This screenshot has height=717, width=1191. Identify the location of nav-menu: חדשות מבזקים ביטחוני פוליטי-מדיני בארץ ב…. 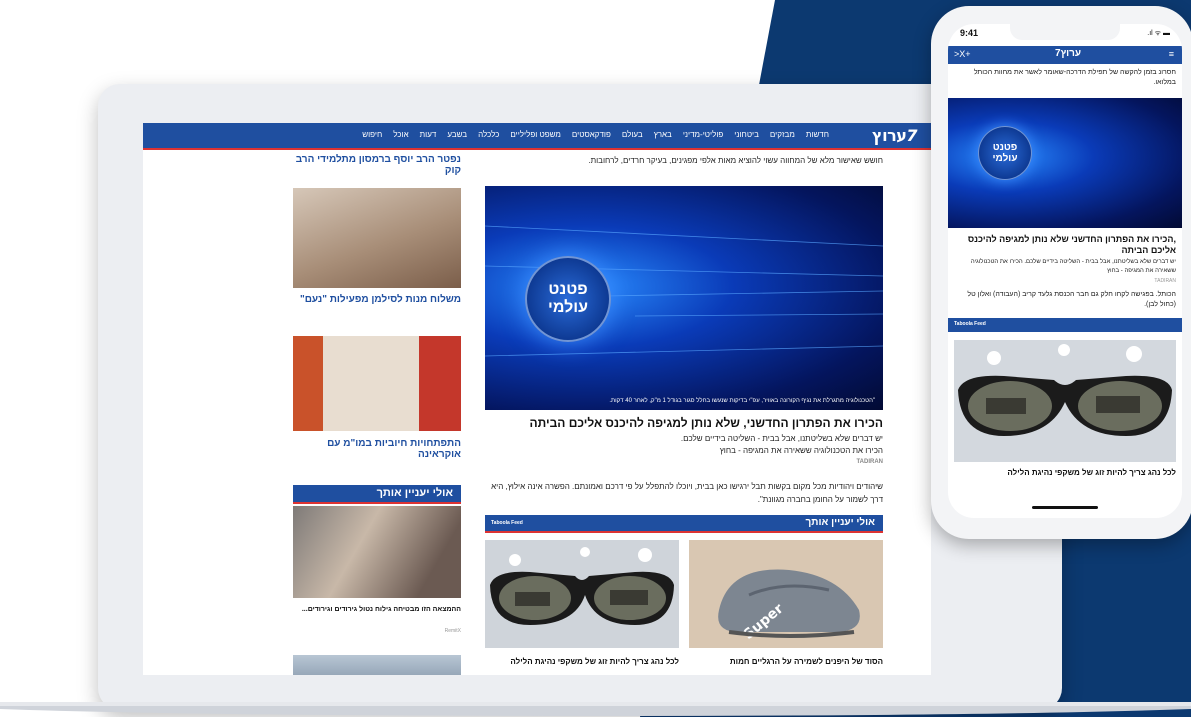
(595, 134).